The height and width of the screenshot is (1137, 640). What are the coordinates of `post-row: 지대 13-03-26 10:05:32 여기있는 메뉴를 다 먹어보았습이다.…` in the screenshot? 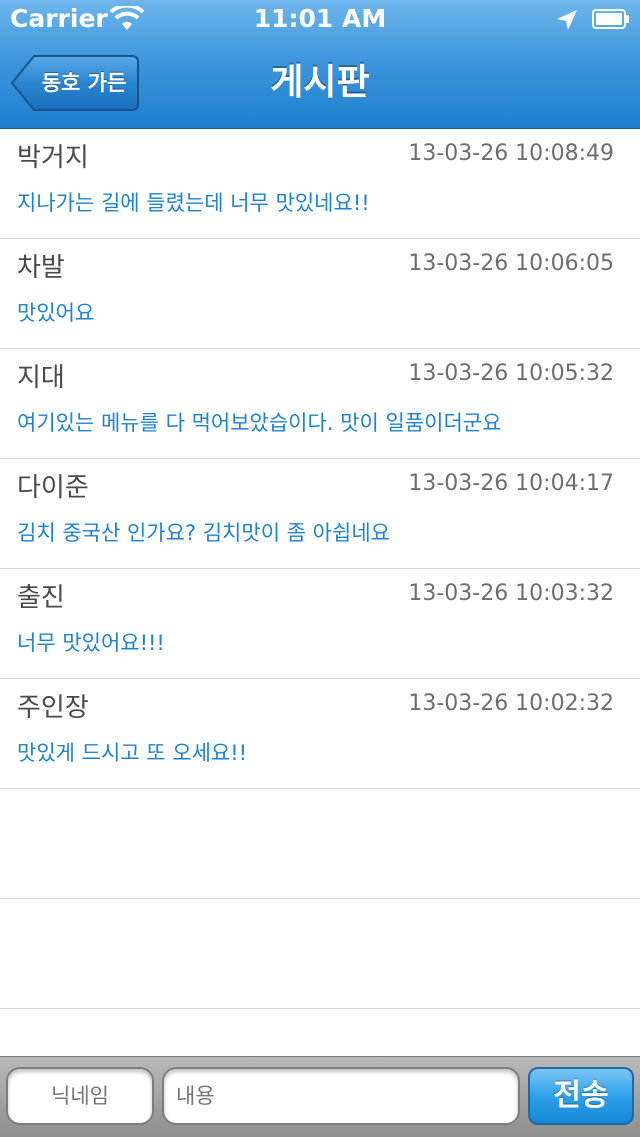 It's located at (320, 404).